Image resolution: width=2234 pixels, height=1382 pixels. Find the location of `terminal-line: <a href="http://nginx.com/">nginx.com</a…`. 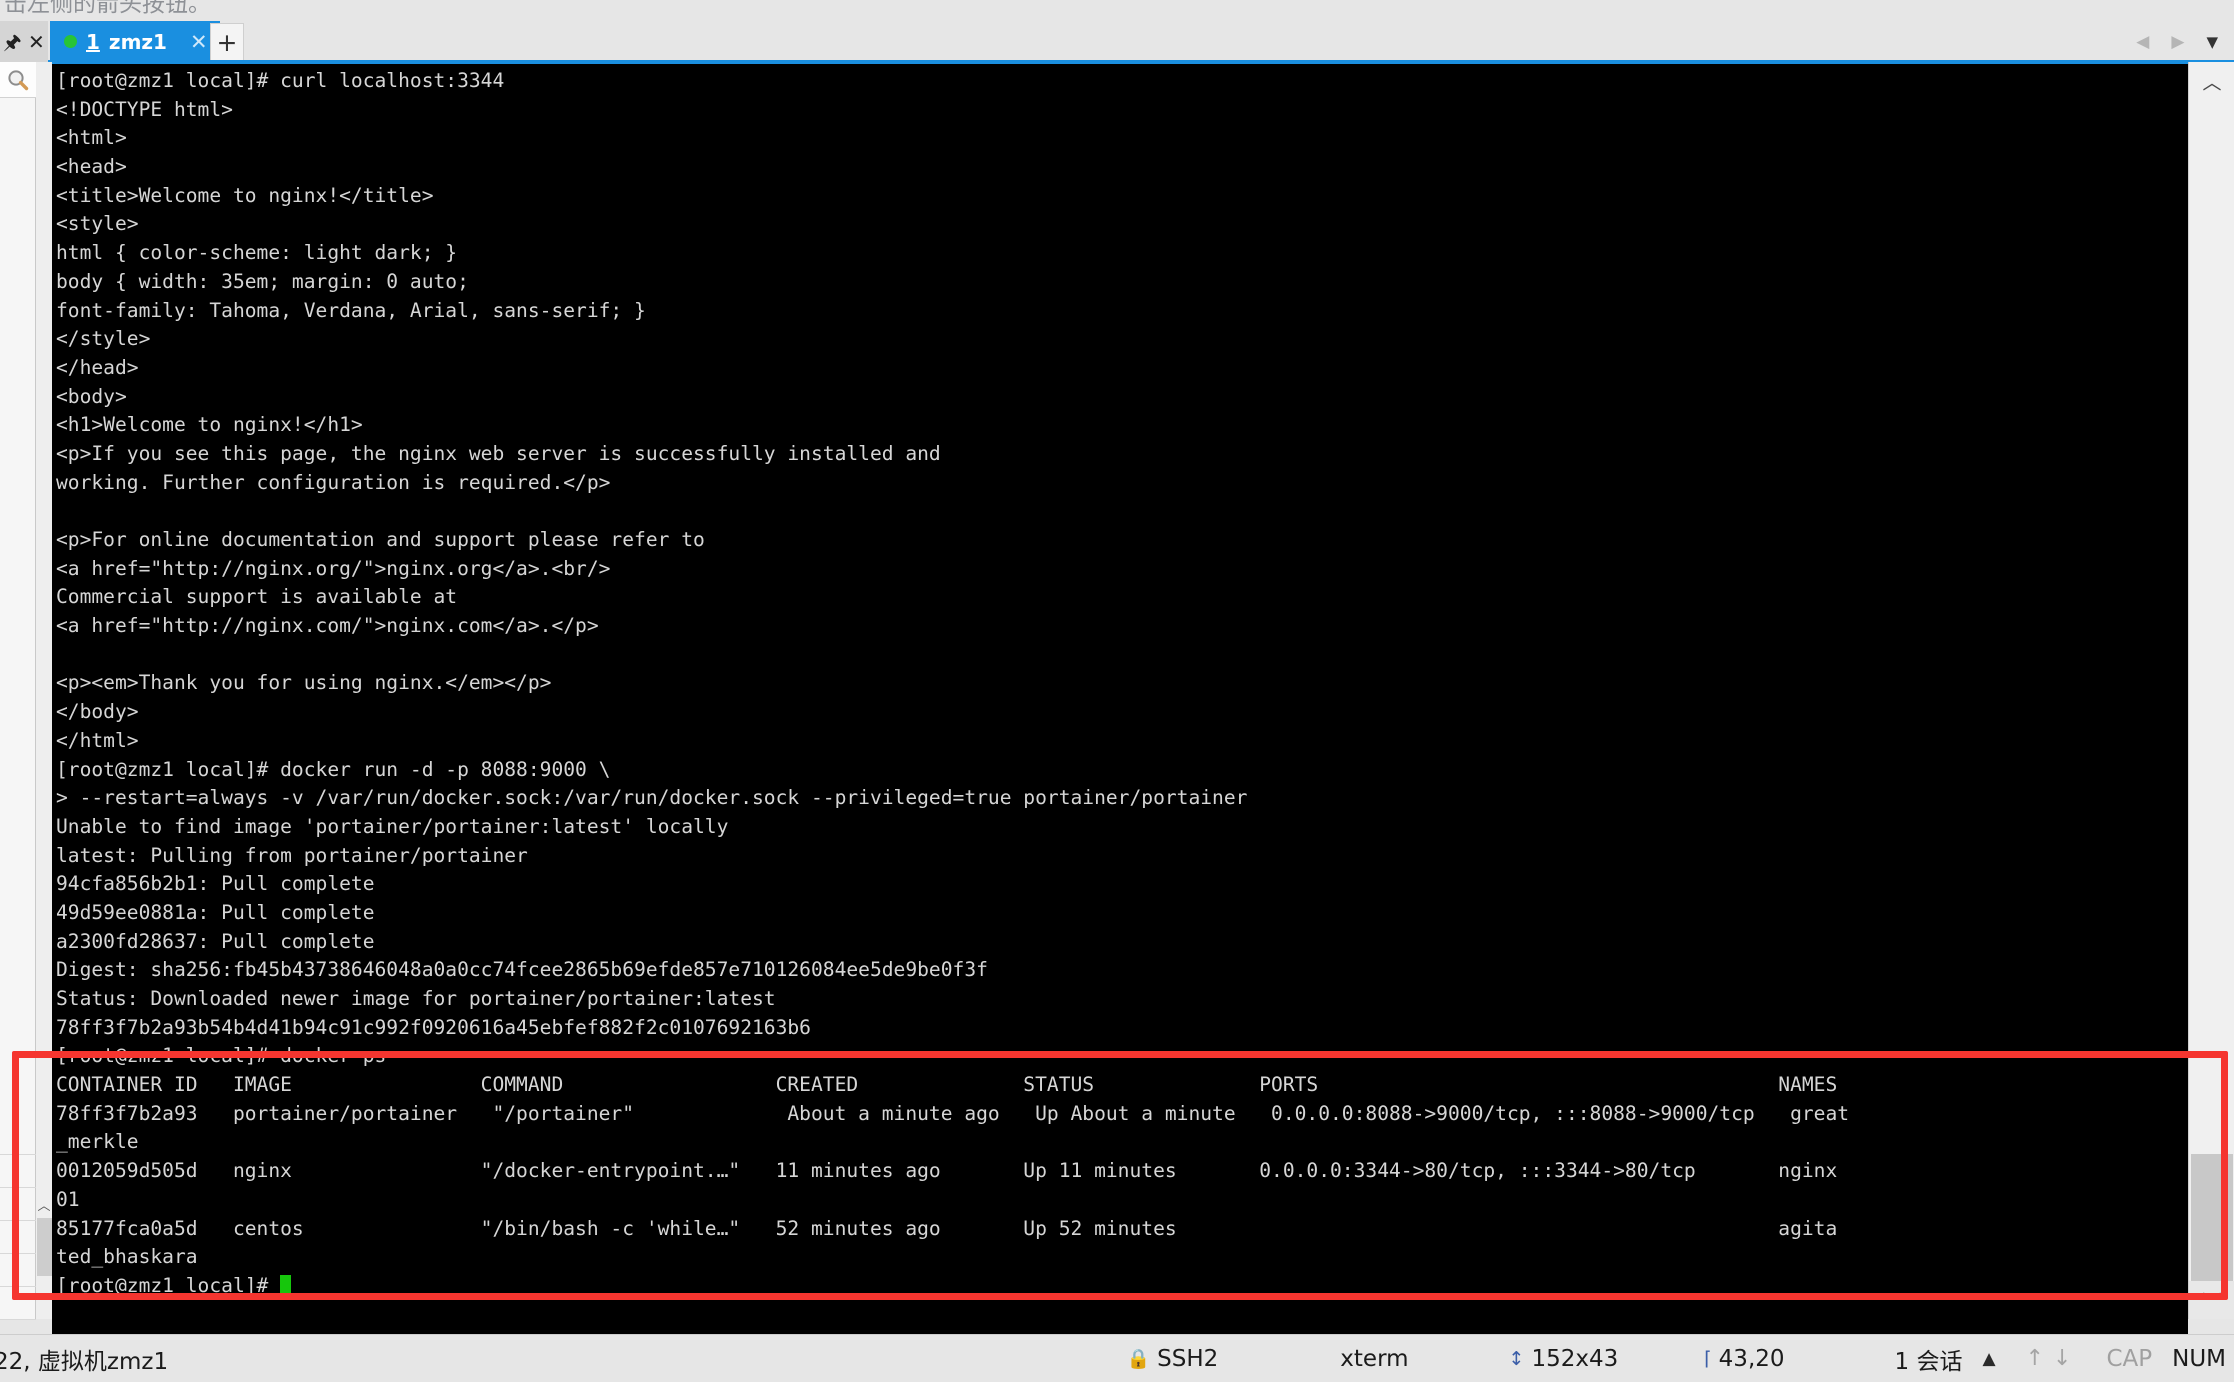

terminal-line: <a href="http://nginx.com/">nginx.com</a… is located at coordinates (327, 626).